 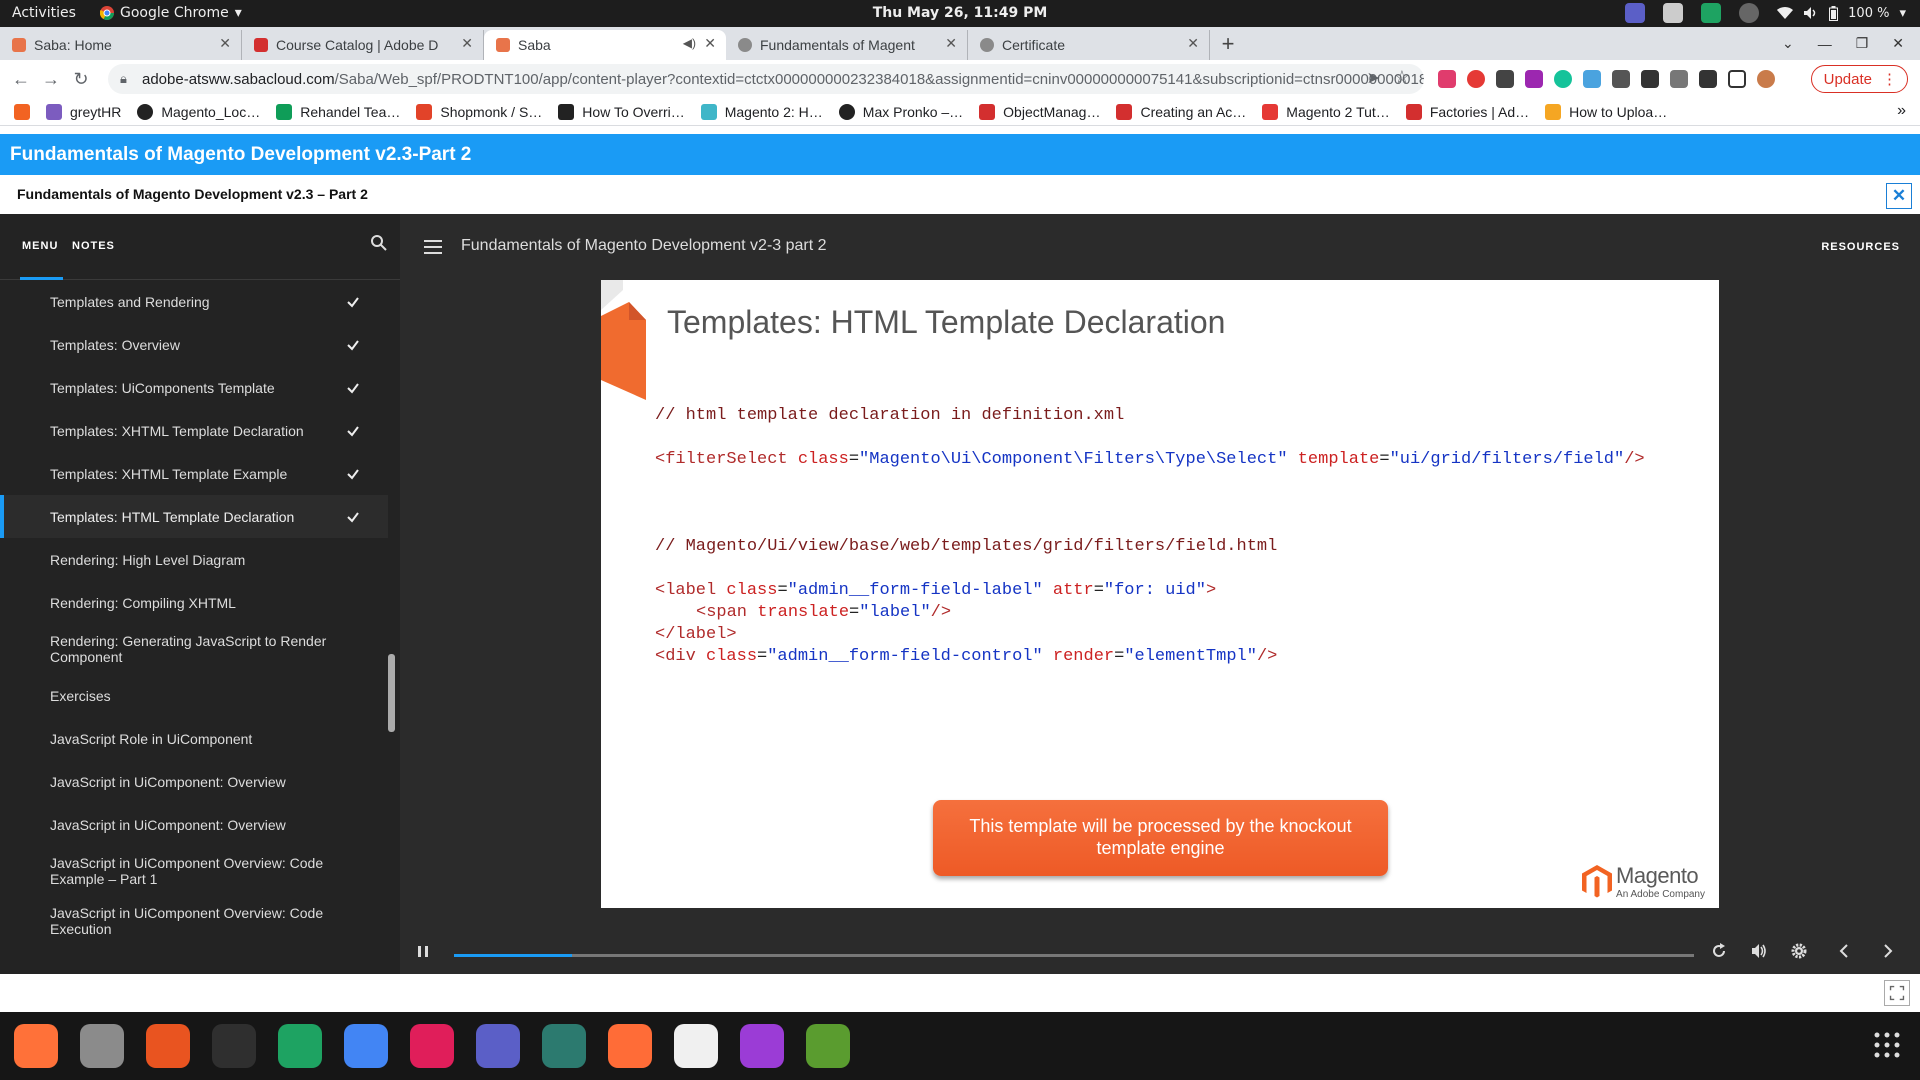 I want to click on sidebar-item: Templates: HTML Template Declaration, so click(x=194, y=516).